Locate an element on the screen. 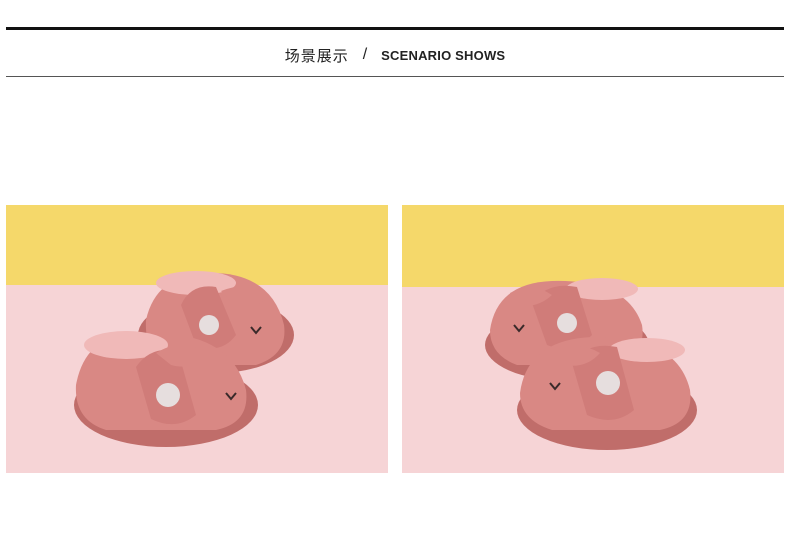  bottom-divider is located at coordinates (395, 76).